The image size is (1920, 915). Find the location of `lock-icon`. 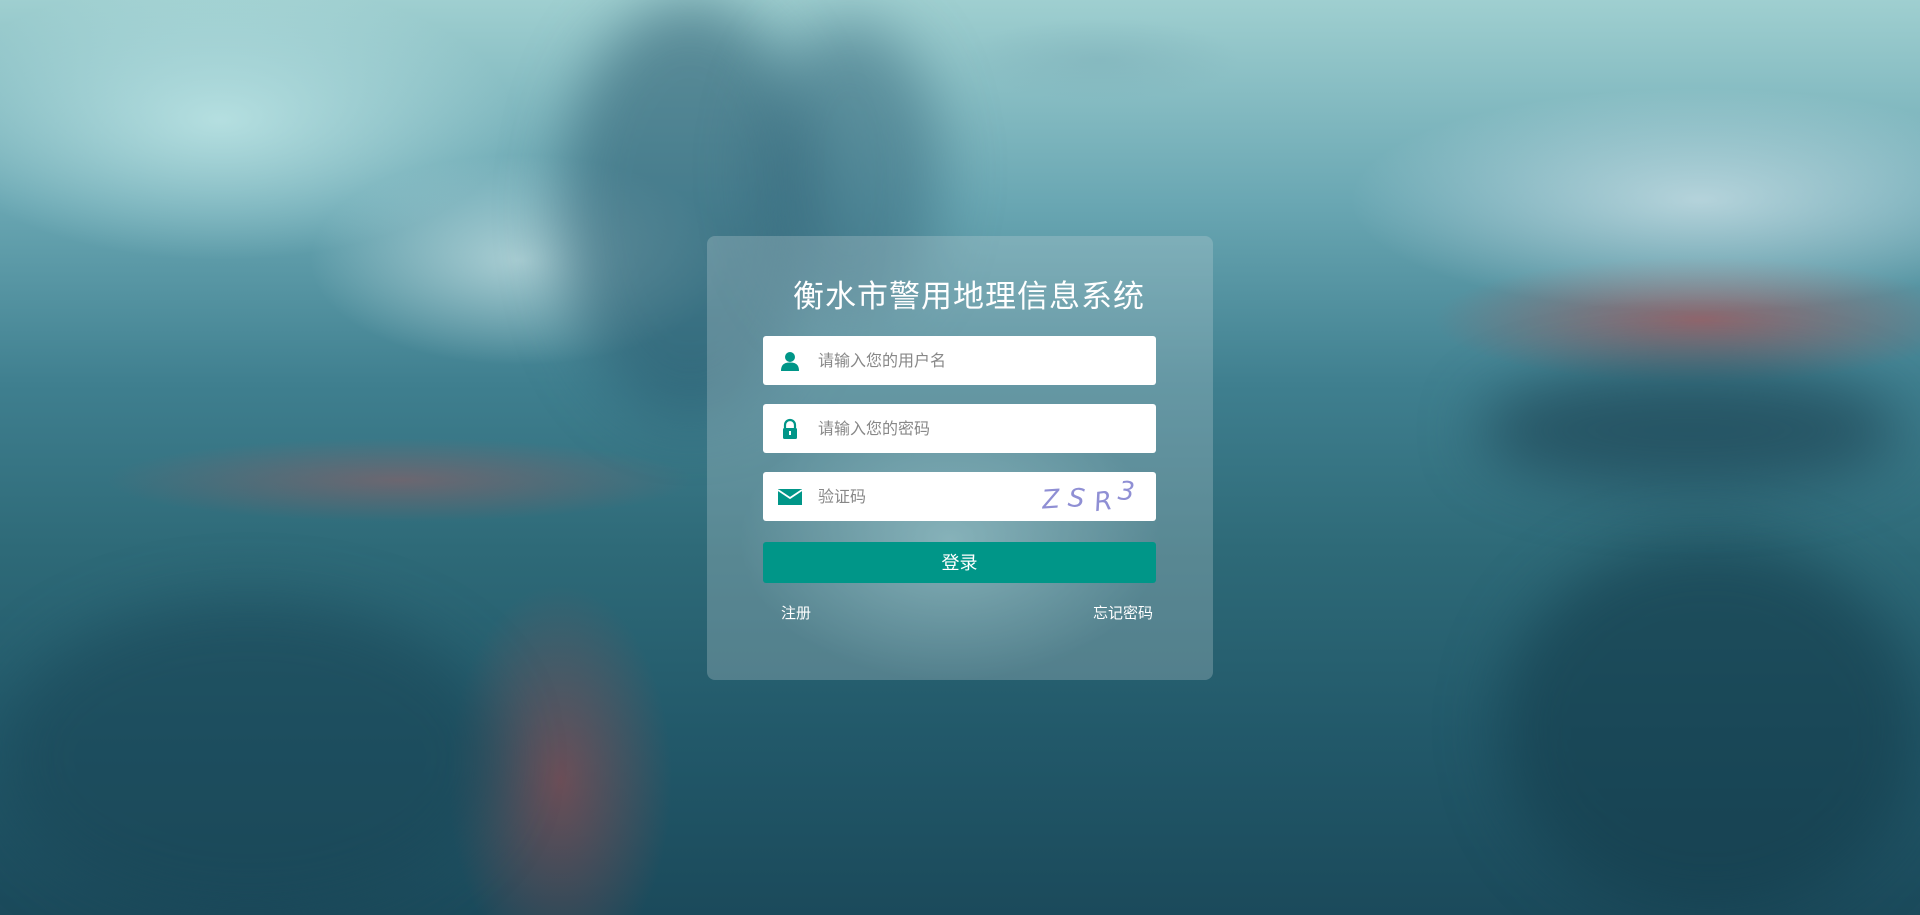

lock-icon is located at coordinates (790, 429).